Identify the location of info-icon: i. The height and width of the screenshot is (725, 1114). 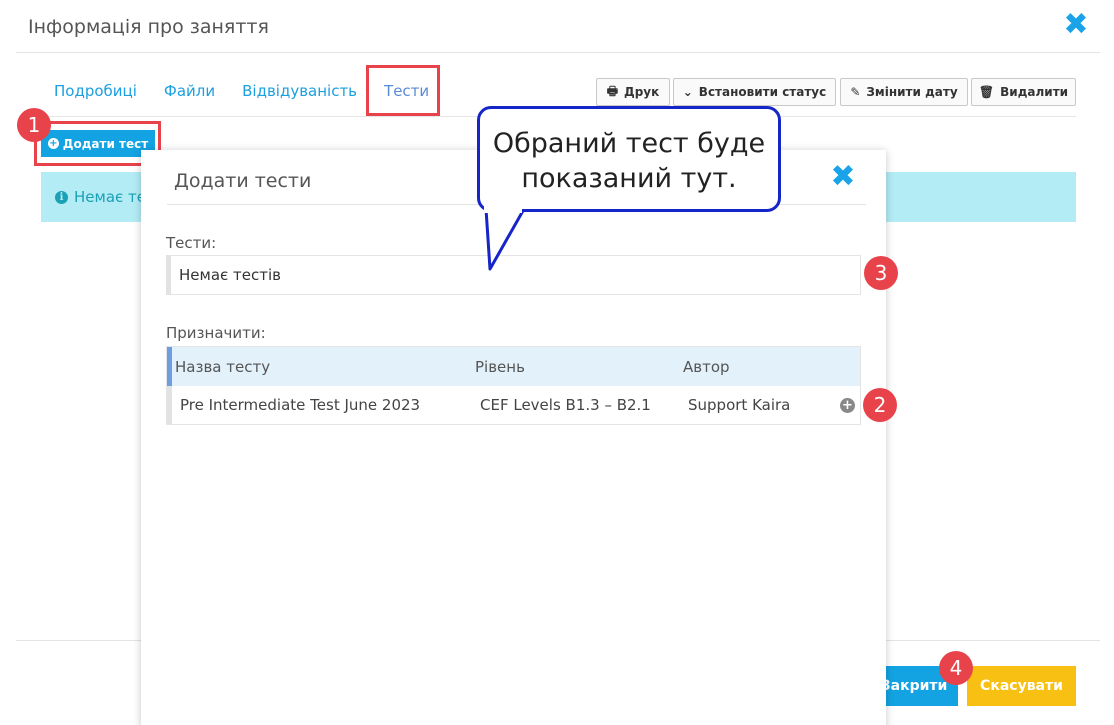
(61, 197).